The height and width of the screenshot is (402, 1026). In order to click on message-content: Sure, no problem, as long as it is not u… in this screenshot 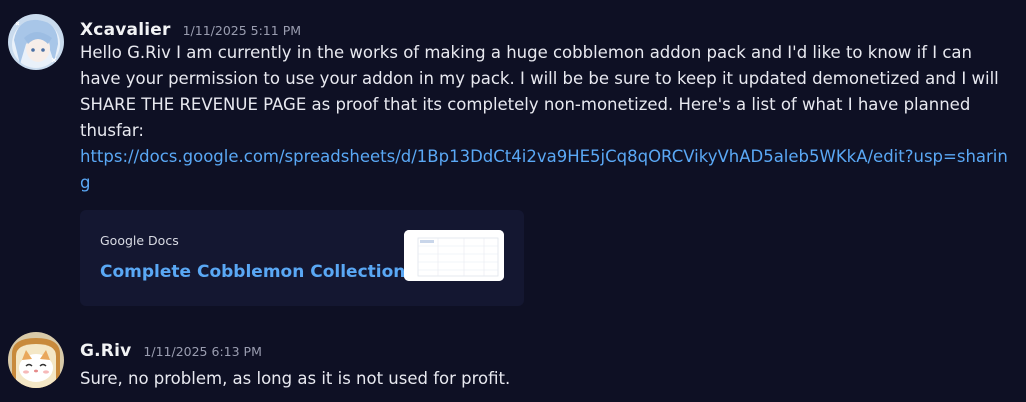, I will do `click(547, 379)`.